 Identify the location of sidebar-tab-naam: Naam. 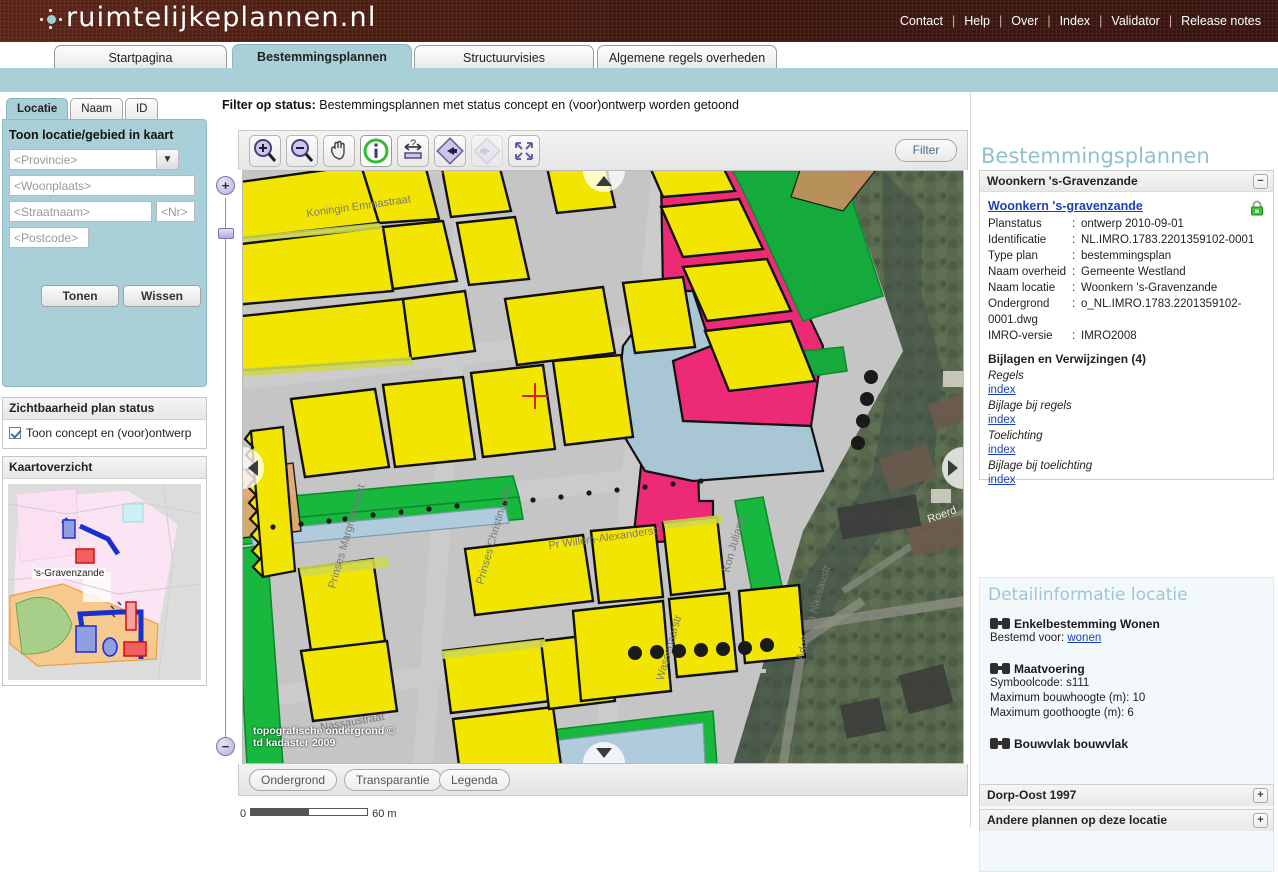
(96, 108).